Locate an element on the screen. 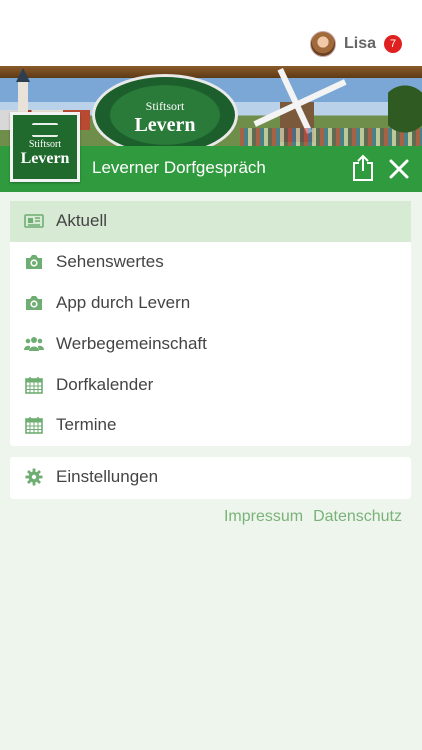 Image resolution: width=422 pixels, height=750 pixels. logo-line1: Stiftsort is located at coordinates (45, 144).